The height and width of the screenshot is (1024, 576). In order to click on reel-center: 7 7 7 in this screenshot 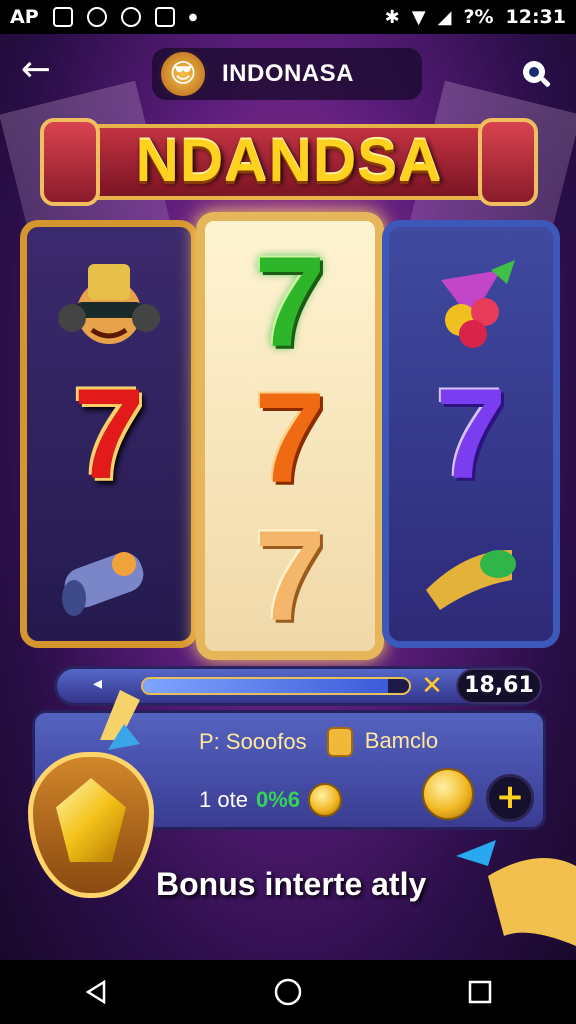, I will do `click(290, 436)`.